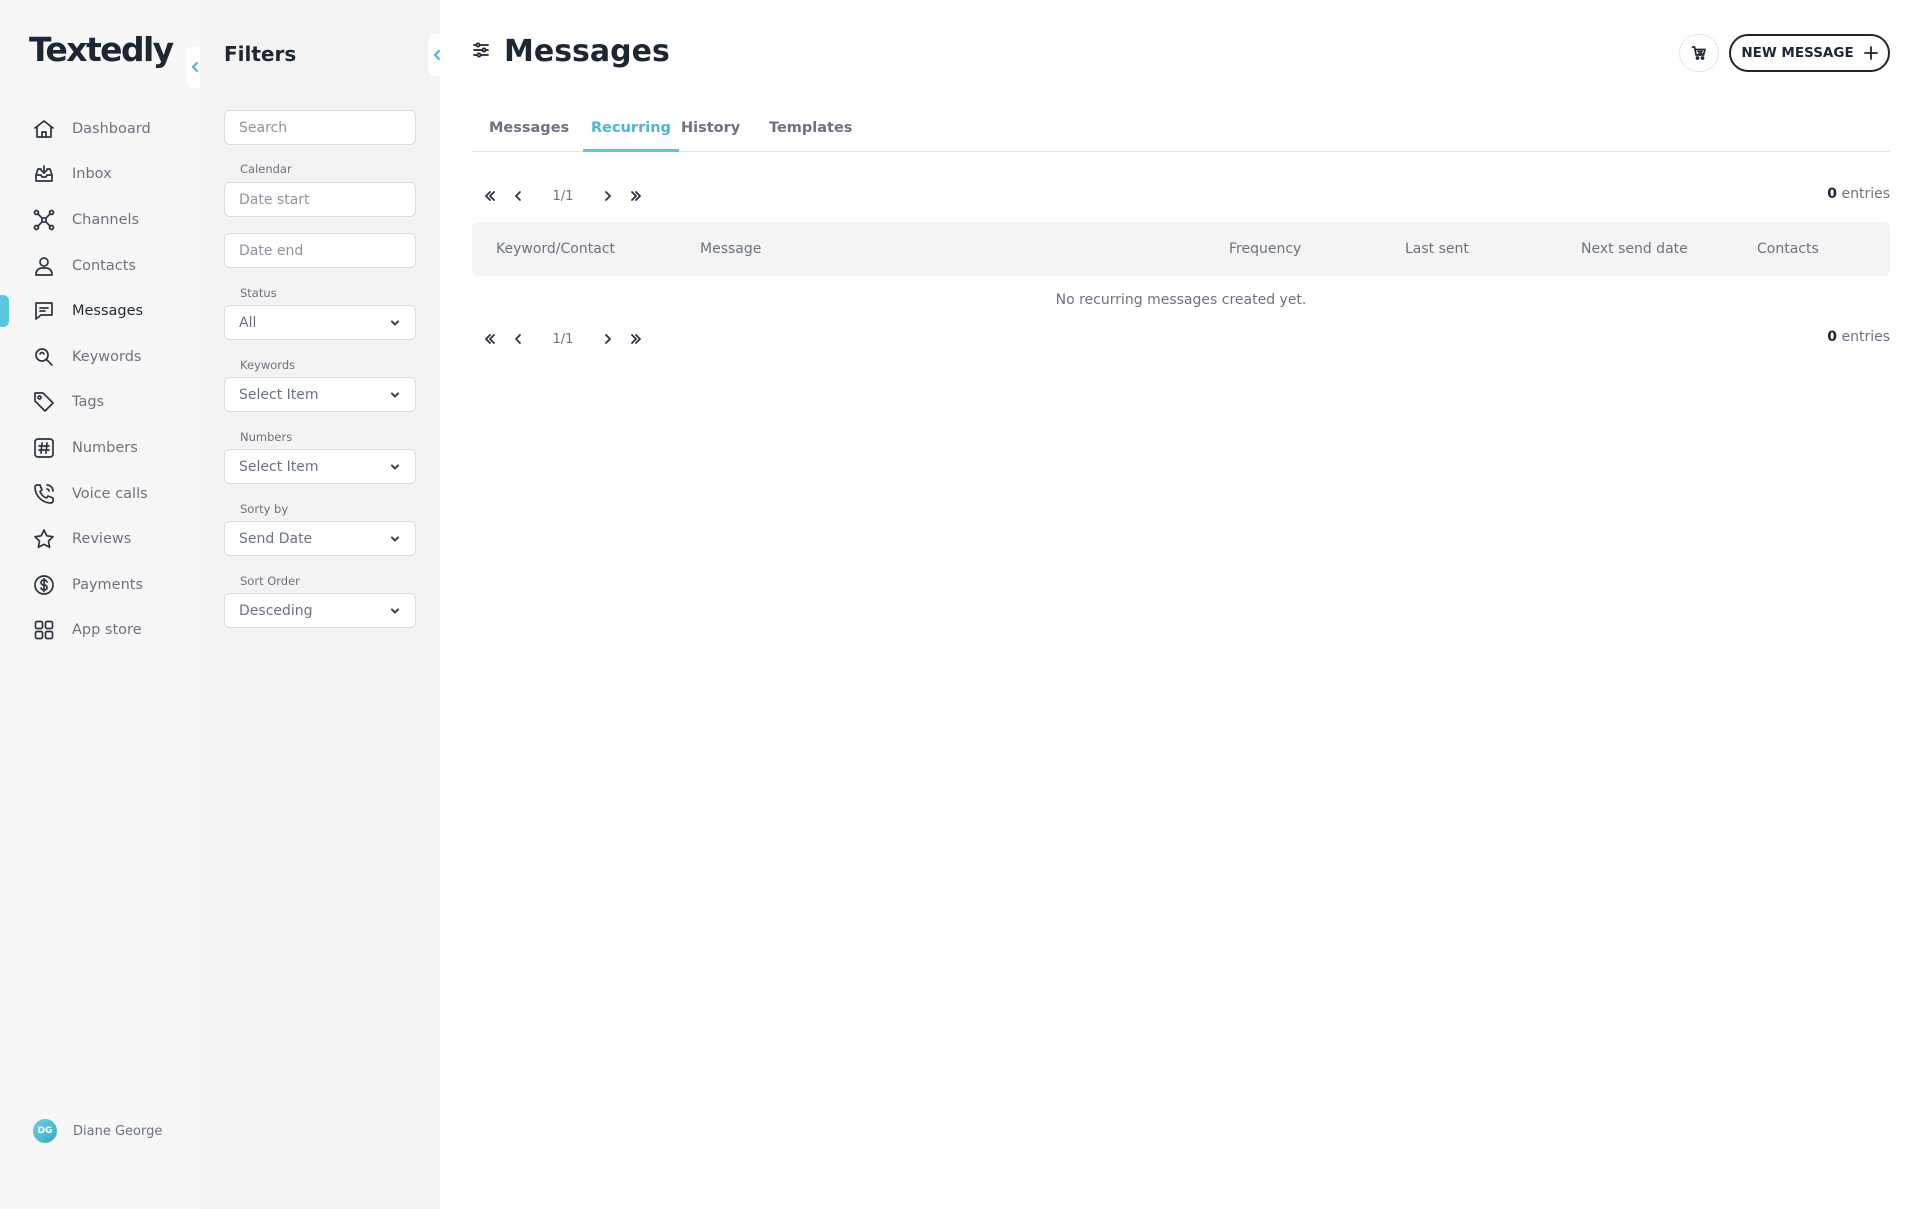 This screenshot has height=1209, width=1920. Describe the element at coordinates (258, 293) in the screenshot. I see `status-label: Status` at that location.